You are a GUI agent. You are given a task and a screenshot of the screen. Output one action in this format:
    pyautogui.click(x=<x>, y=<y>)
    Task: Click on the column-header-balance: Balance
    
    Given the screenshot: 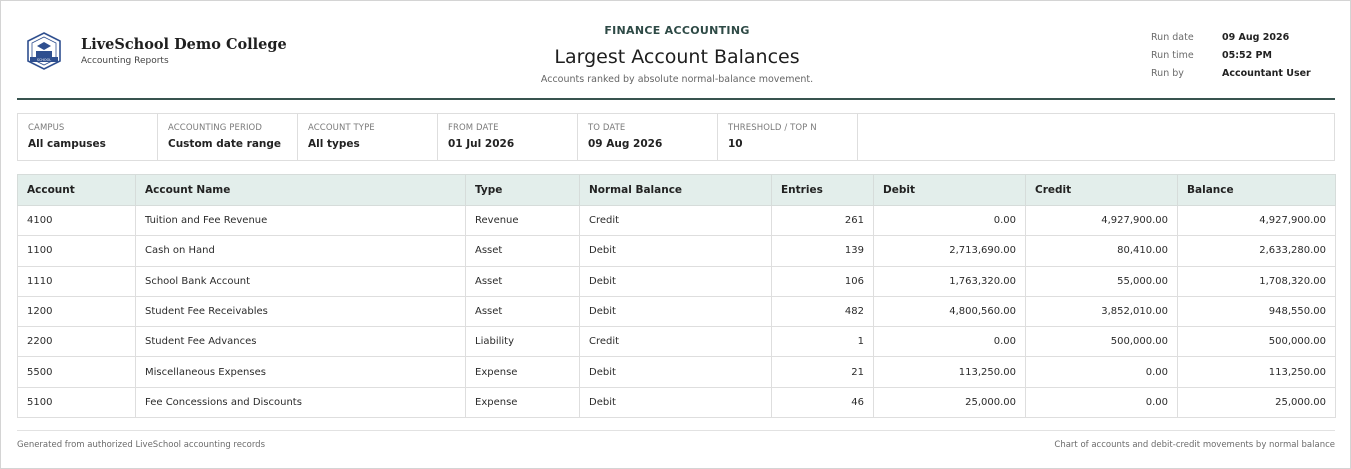 What is the action you would take?
    pyautogui.click(x=1256, y=190)
    